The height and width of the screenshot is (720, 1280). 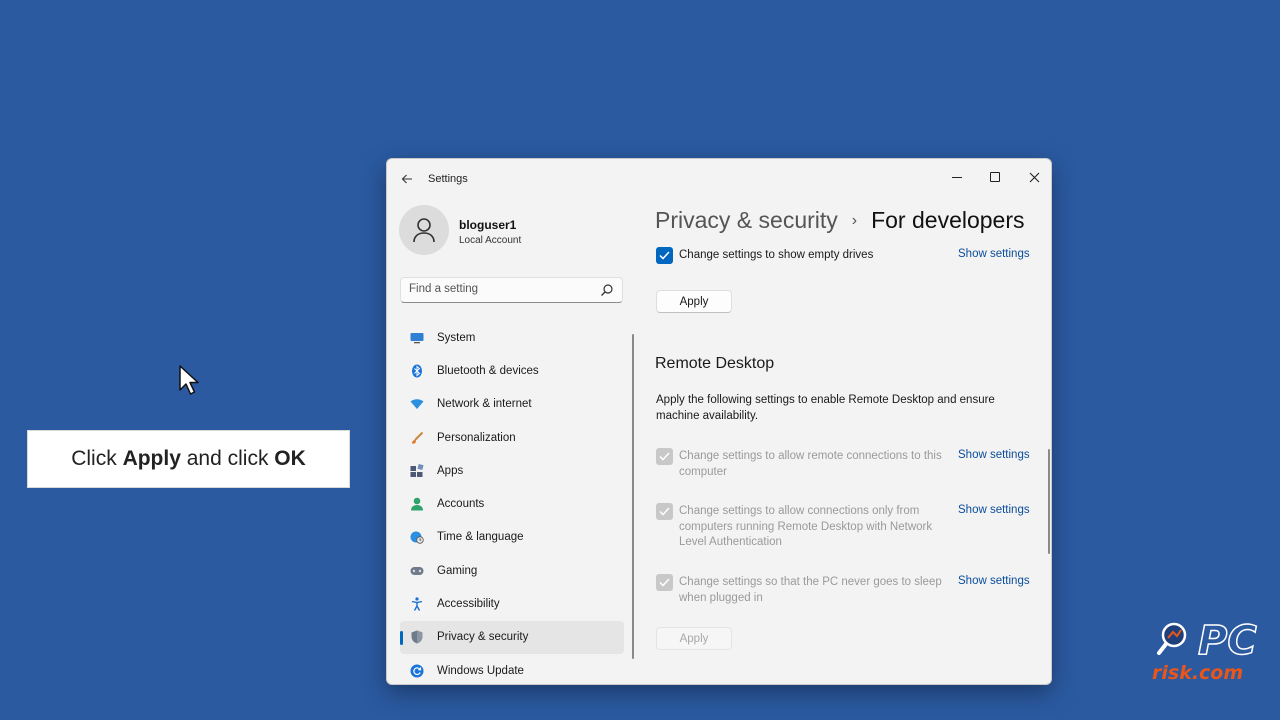 I want to click on logo-pc-text: PC, so click(x=1227, y=641).